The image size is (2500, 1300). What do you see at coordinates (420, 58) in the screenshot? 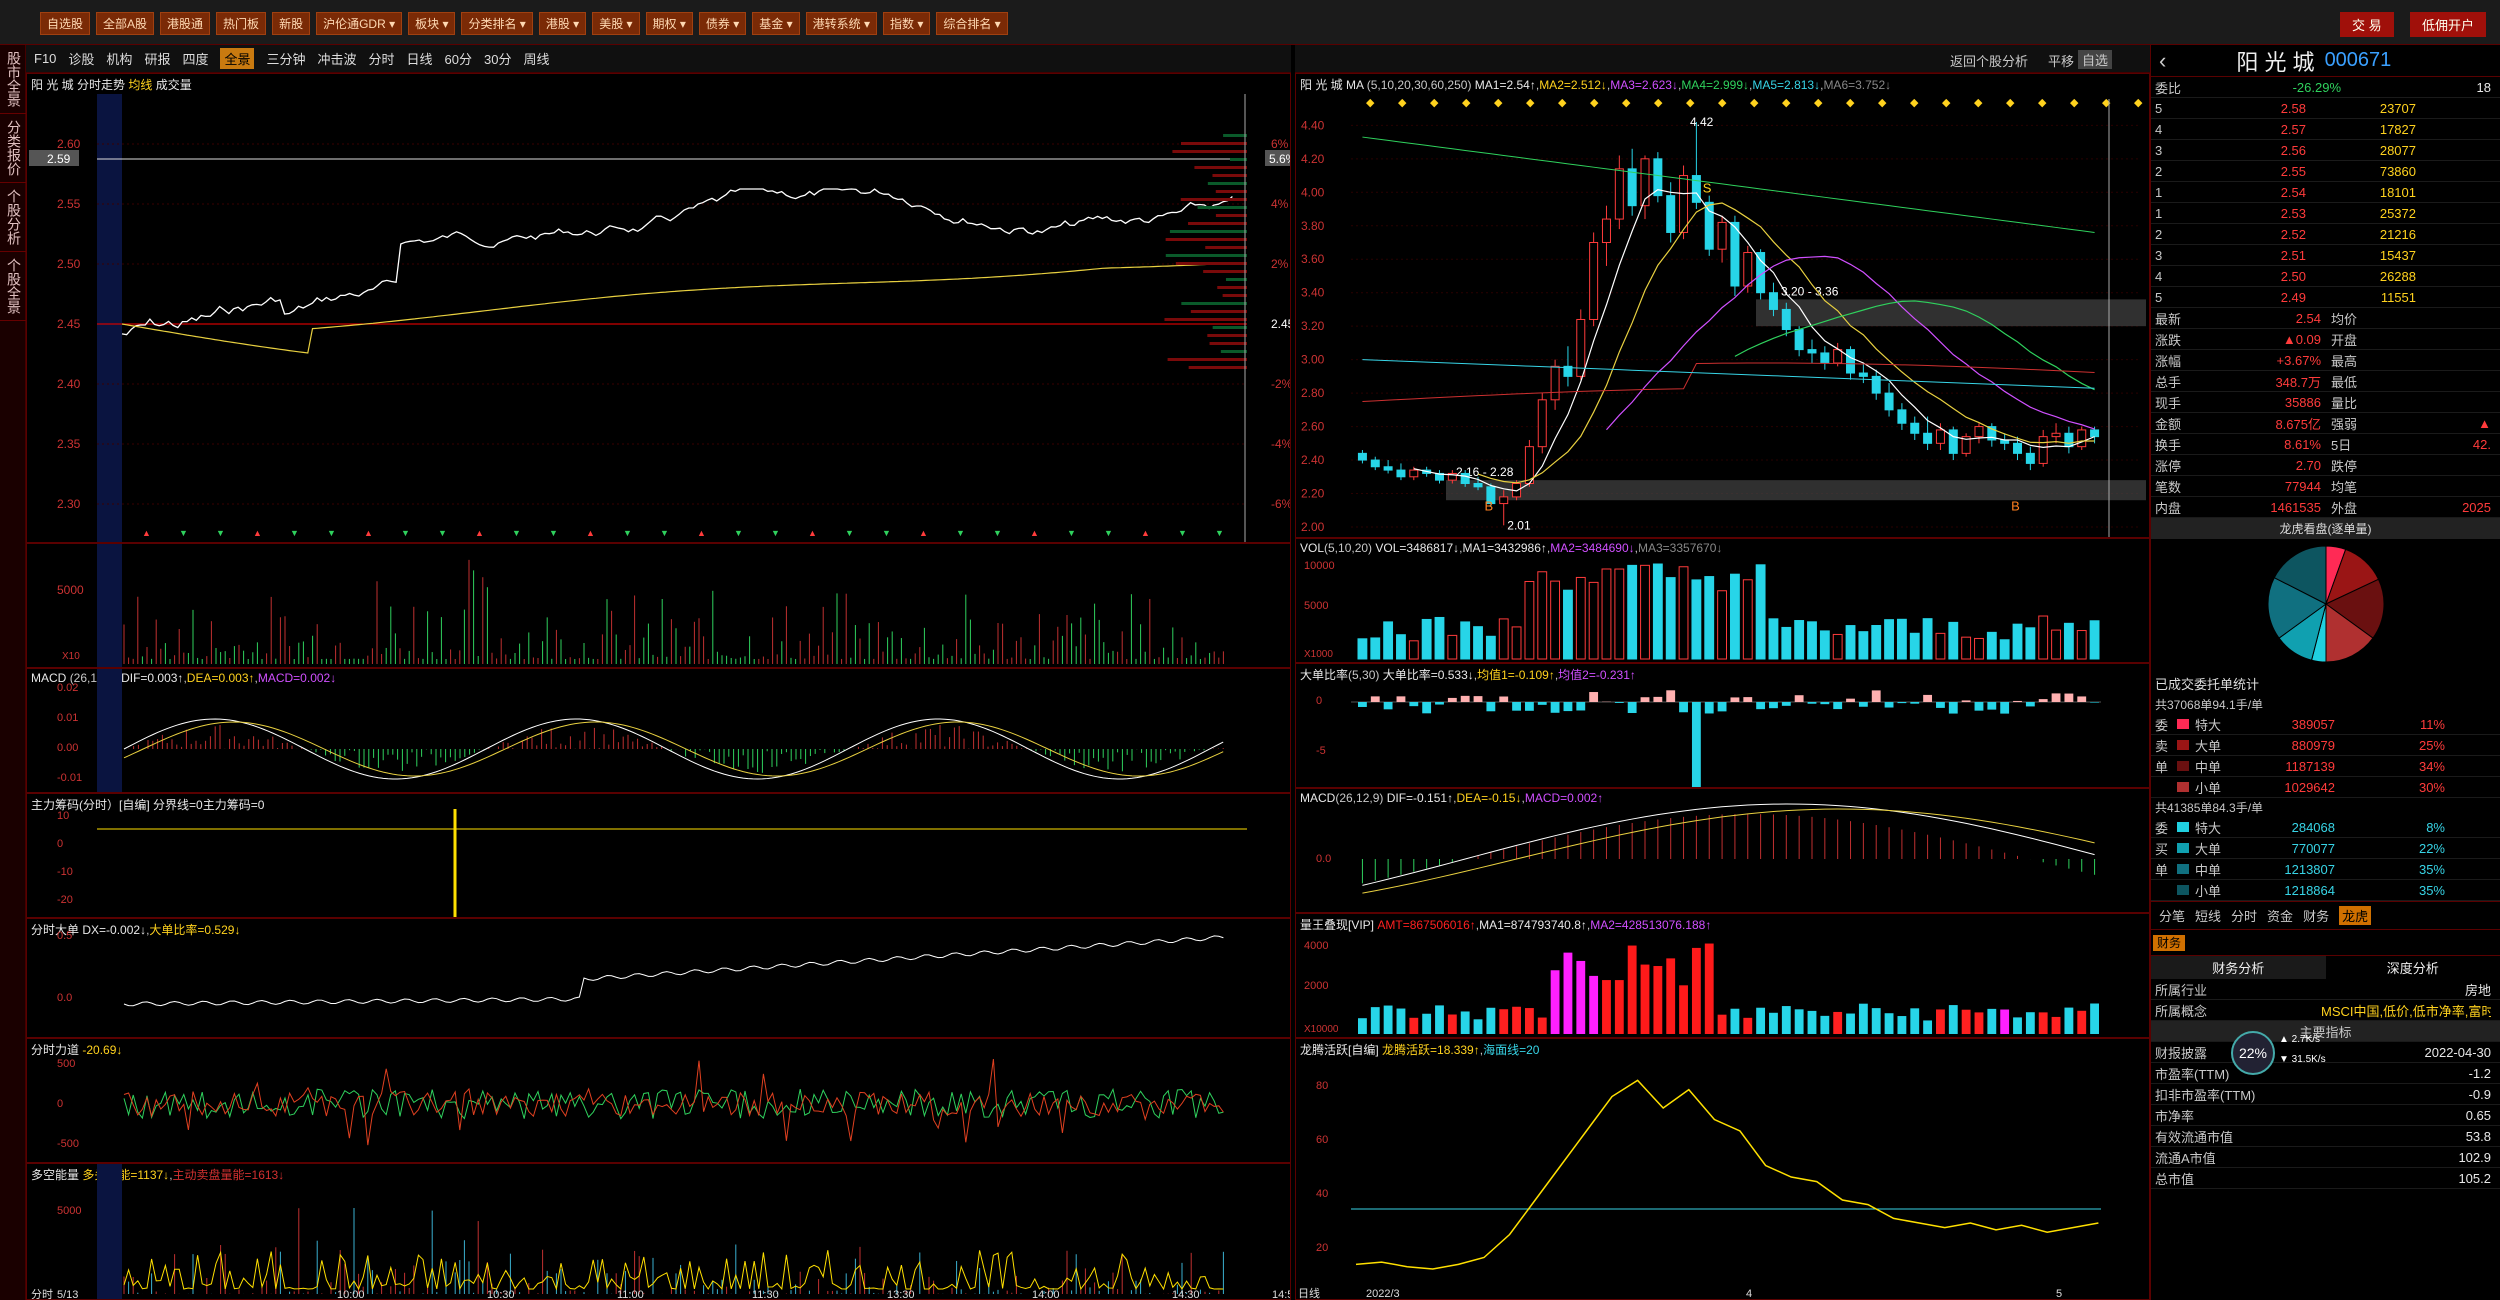
I see `toolbar-item: 日线` at bounding box center [420, 58].